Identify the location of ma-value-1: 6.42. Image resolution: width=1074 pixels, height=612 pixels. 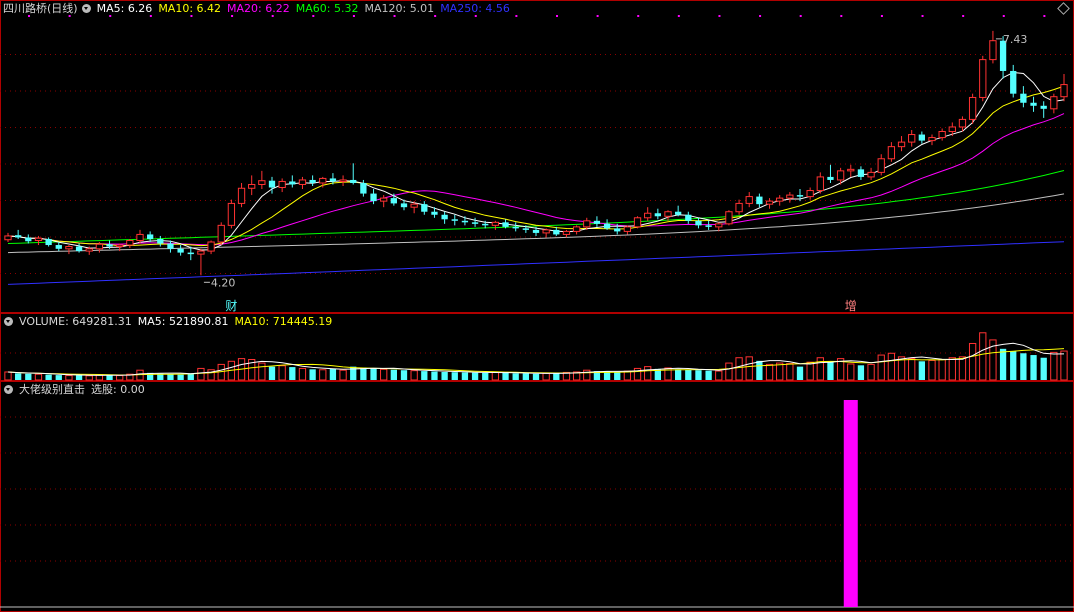
(209, 8).